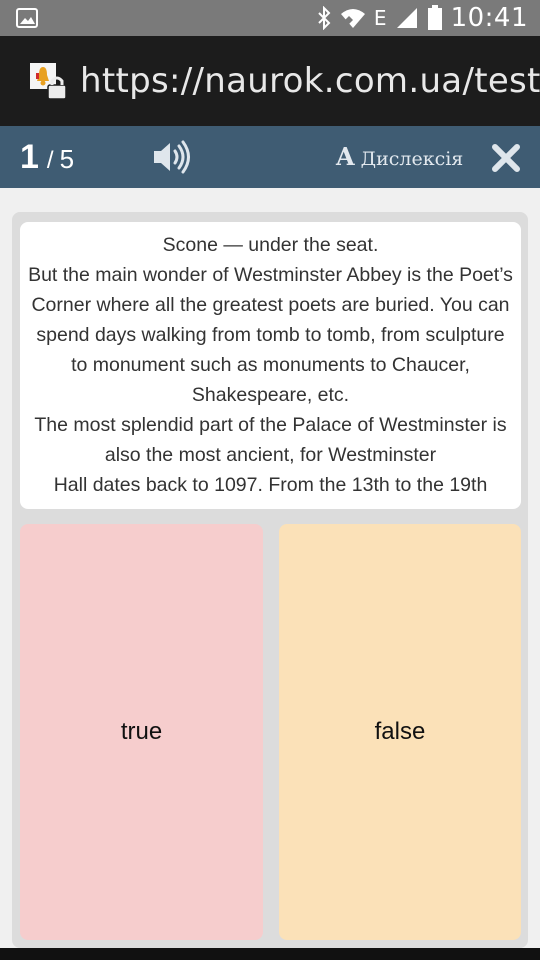  What do you see at coordinates (345, 156) in the screenshot?
I see `dyslexia-letter-icon: A` at bounding box center [345, 156].